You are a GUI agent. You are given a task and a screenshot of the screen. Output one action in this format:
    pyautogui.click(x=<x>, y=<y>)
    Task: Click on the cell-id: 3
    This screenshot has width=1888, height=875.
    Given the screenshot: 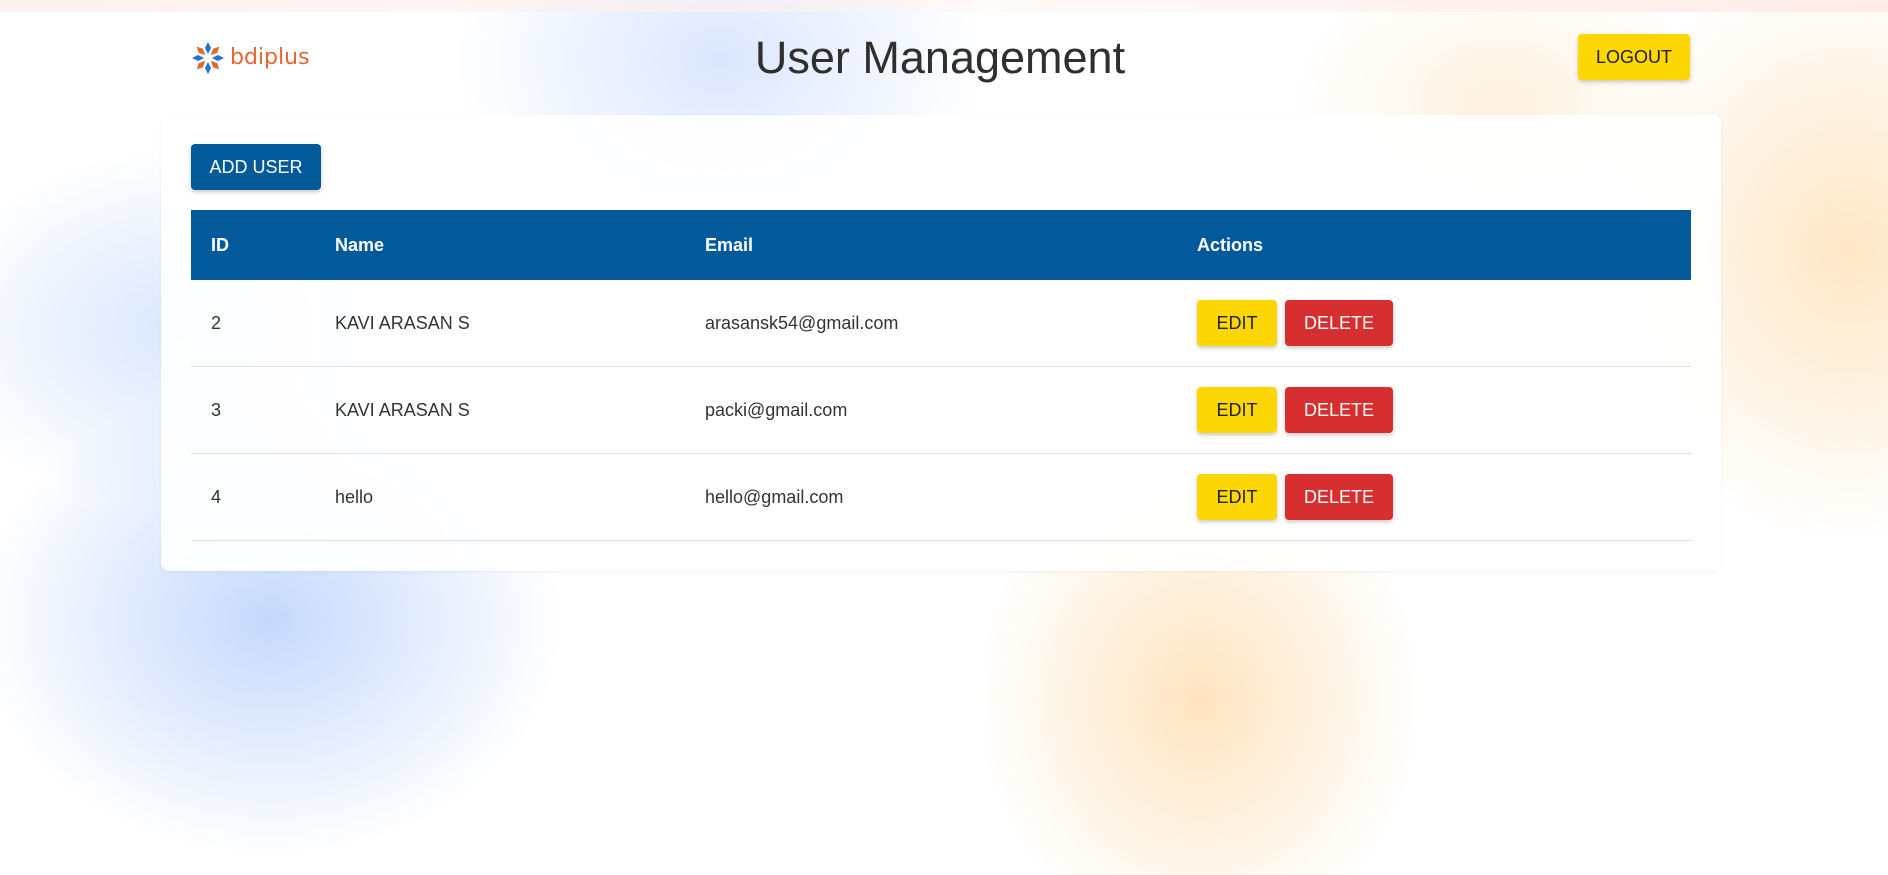 What is the action you would take?
    pyautogui.click(x=253, y=410)
    